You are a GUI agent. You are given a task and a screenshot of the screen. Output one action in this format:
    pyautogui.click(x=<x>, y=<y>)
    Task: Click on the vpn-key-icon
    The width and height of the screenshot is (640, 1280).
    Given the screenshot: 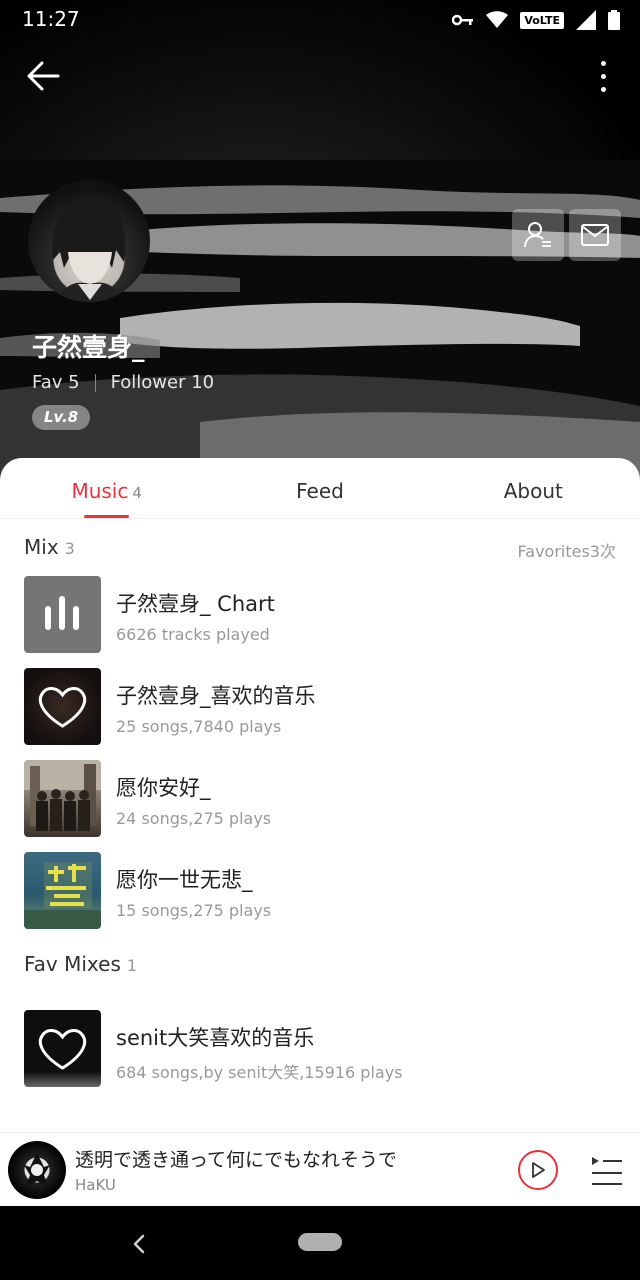 What is the action you would take?
    pyautogui.click(x=463, y=20)
    